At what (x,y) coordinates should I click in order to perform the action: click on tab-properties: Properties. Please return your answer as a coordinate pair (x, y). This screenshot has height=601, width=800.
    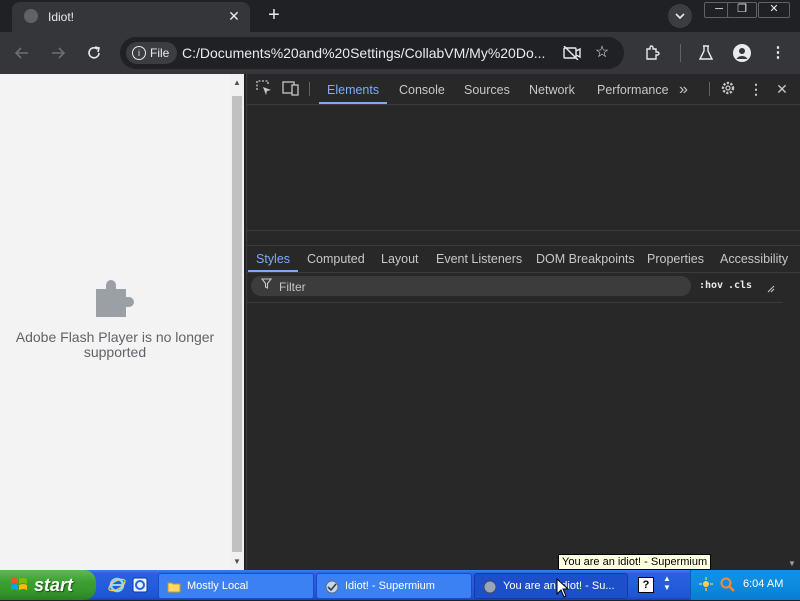
    Looking at the image, I should click on (675, 259).